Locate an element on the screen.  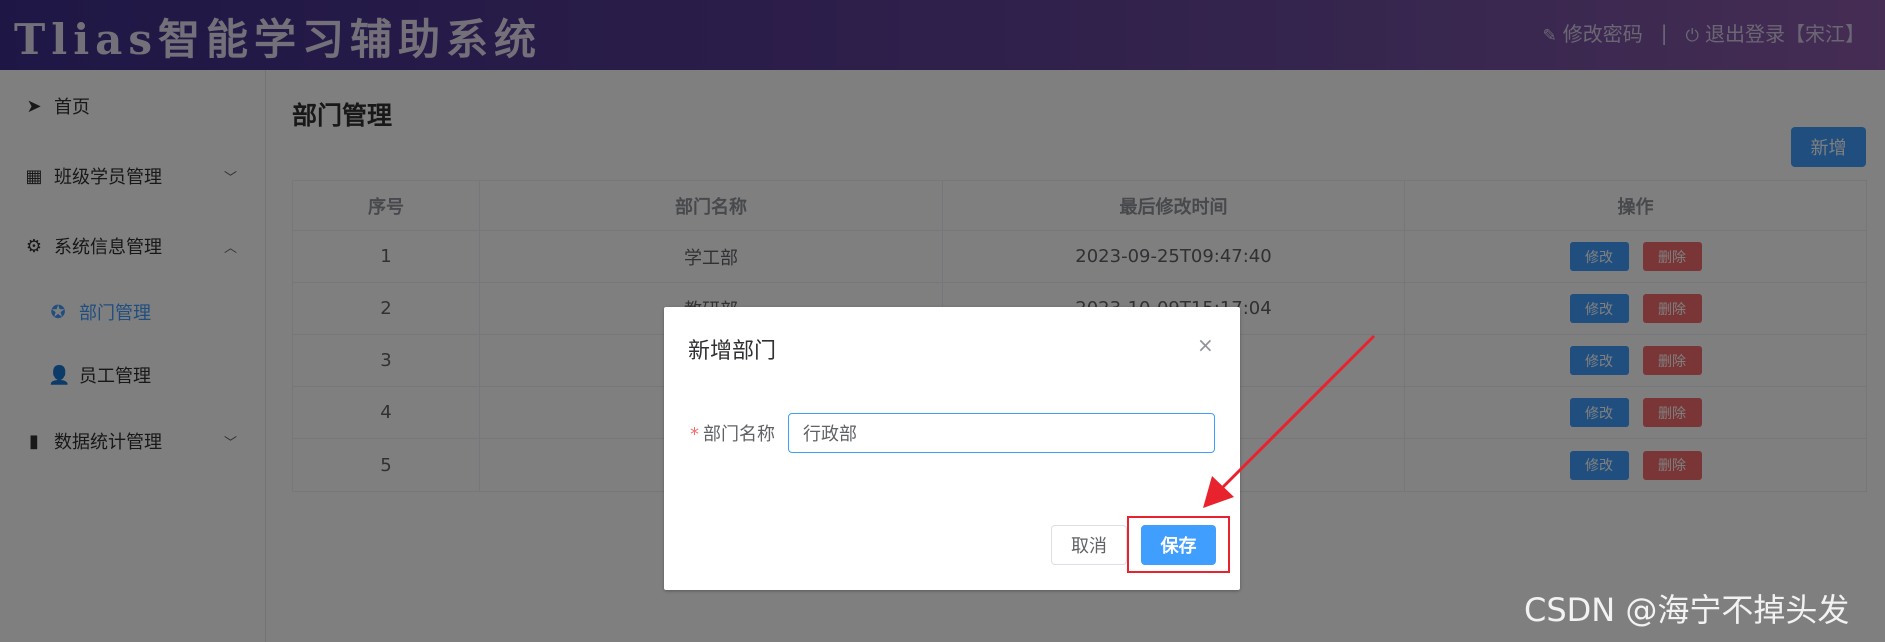
required-mark: * is located at coordinates (694, 434).